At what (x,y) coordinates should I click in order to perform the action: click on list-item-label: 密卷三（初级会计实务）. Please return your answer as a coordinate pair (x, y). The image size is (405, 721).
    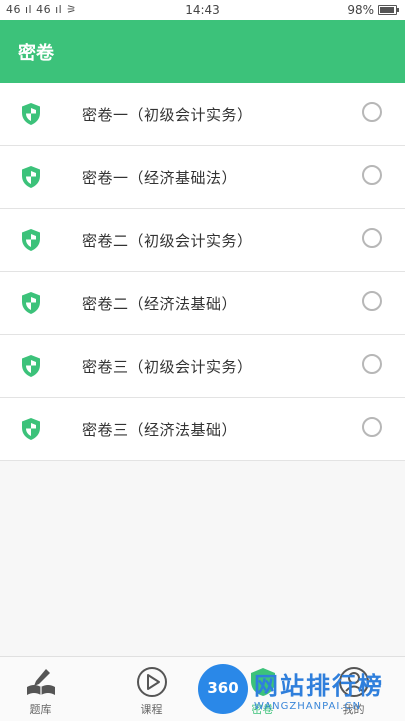
    Looking at the image, I should click on (167, 367).